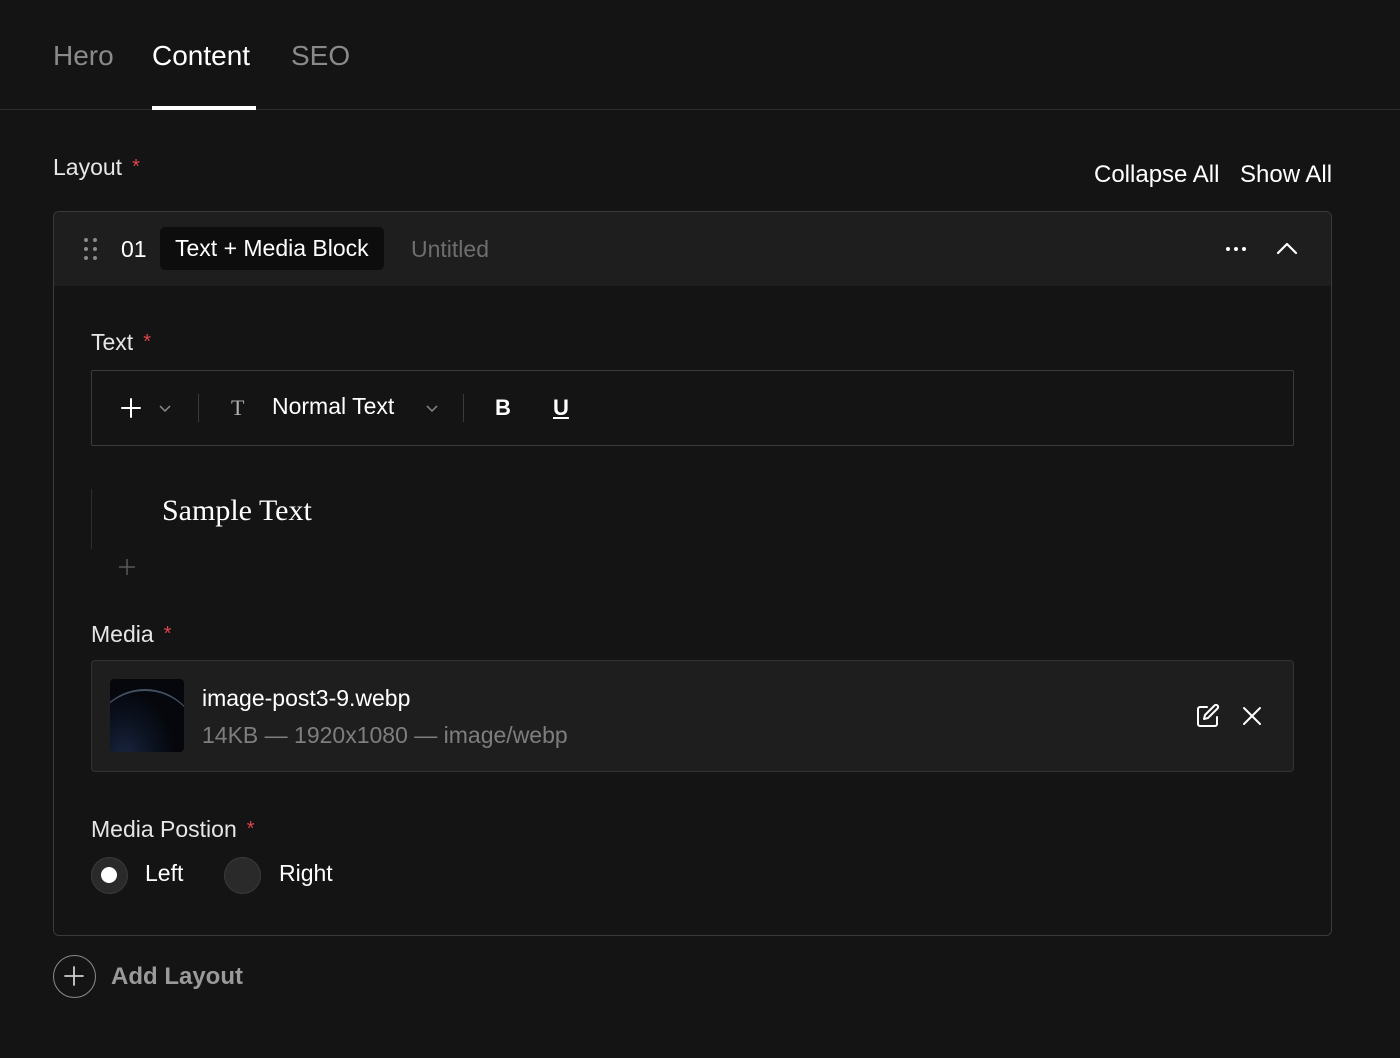  I want to click on tab-hero: Hero, so click(83, 56).